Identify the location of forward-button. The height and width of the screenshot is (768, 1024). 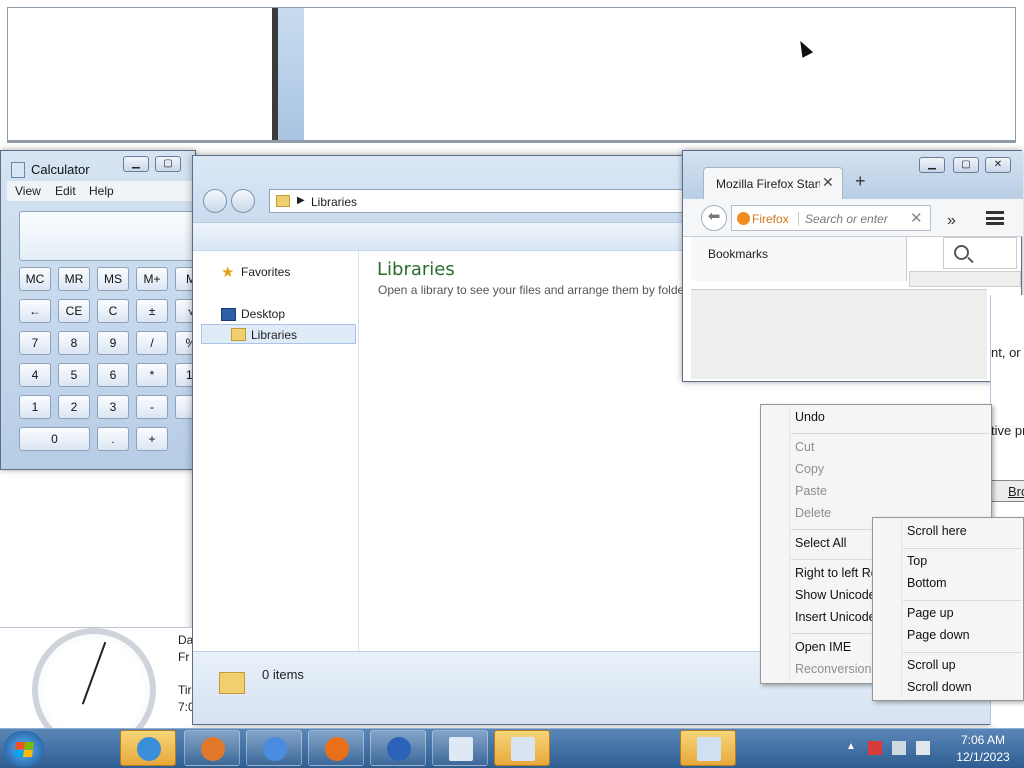
(243, 201).